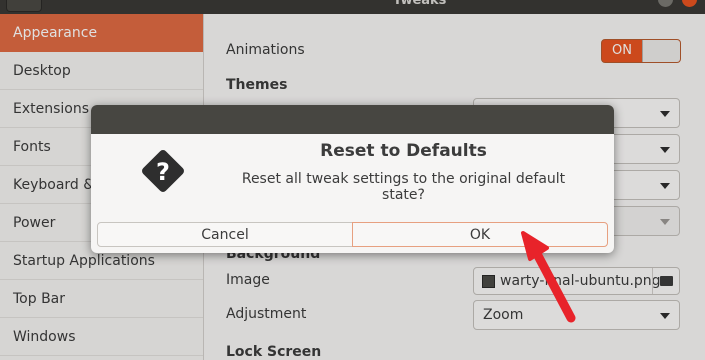 Image resolution: width=705 pixels, height=360 pixels. Describe the element at coordinates (480, 234) in the screenshot. I see `ok-button: OK` at that location.